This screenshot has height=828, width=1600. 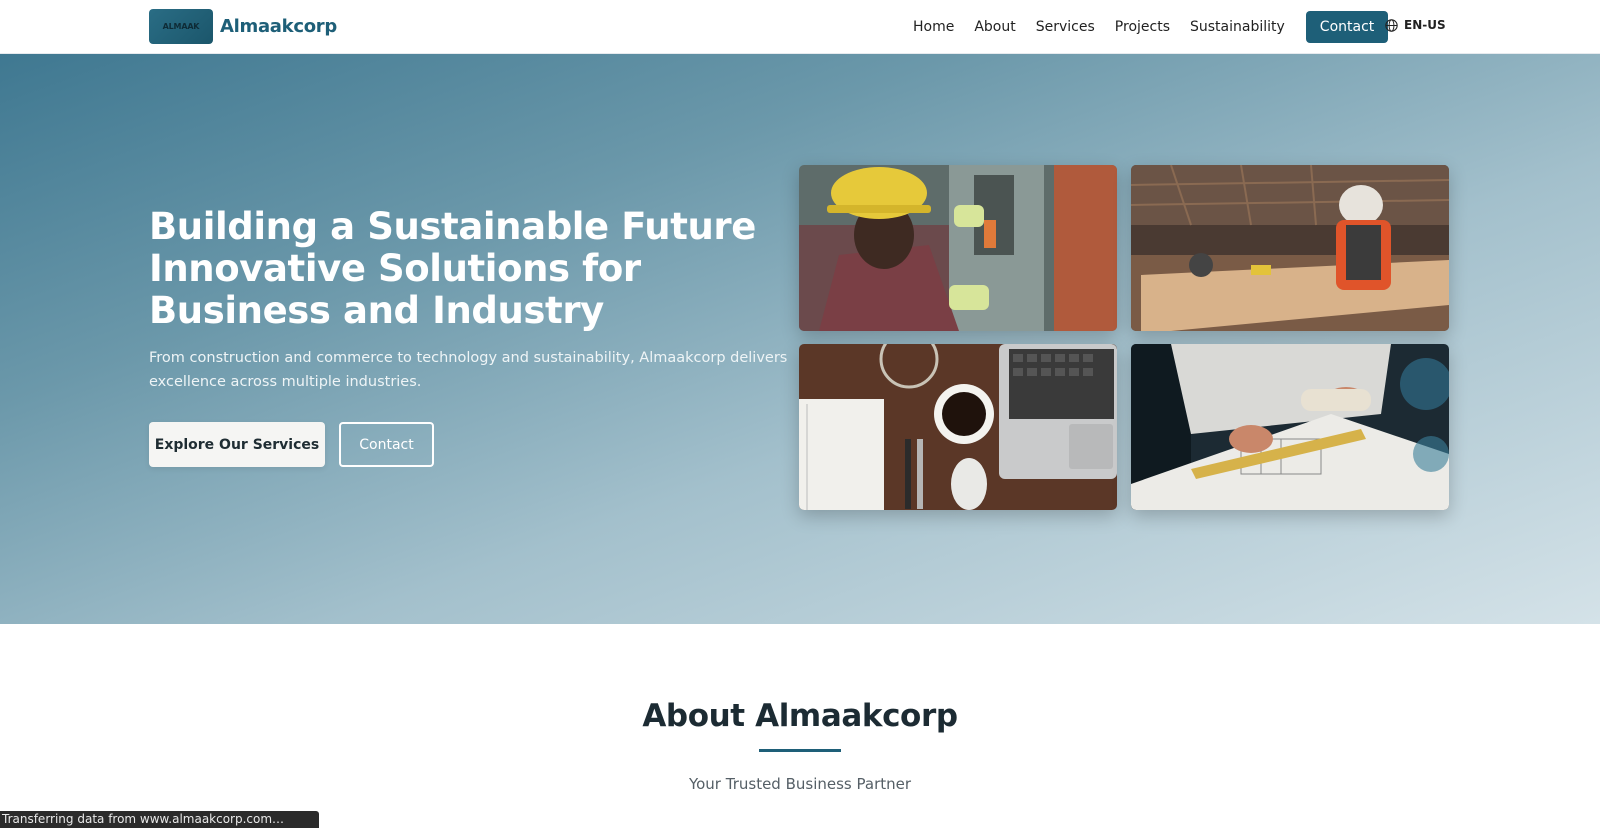 What do you see at coordinates (933, 27) in the screenshot?
I see `nav-home: Home` at bounding box center [933, 27].